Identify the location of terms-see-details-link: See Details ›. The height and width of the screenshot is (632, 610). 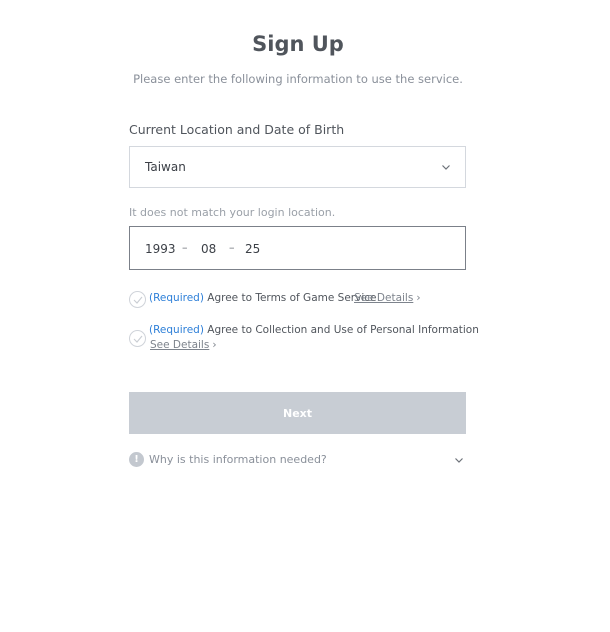
(387, 298).